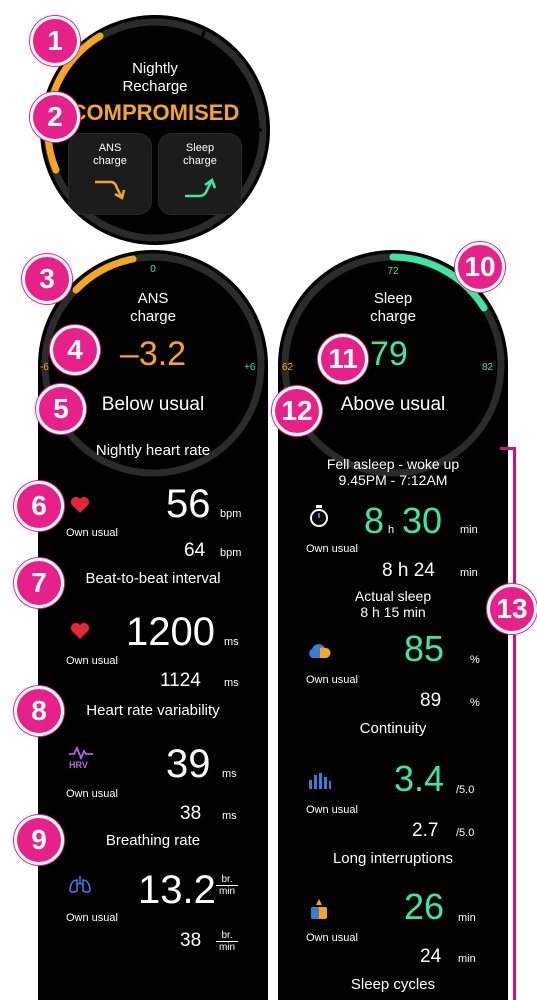 The width and height of the screenshot is (537, 1000). I want to click on interruptions-value: 3.4, so click(419, 778).